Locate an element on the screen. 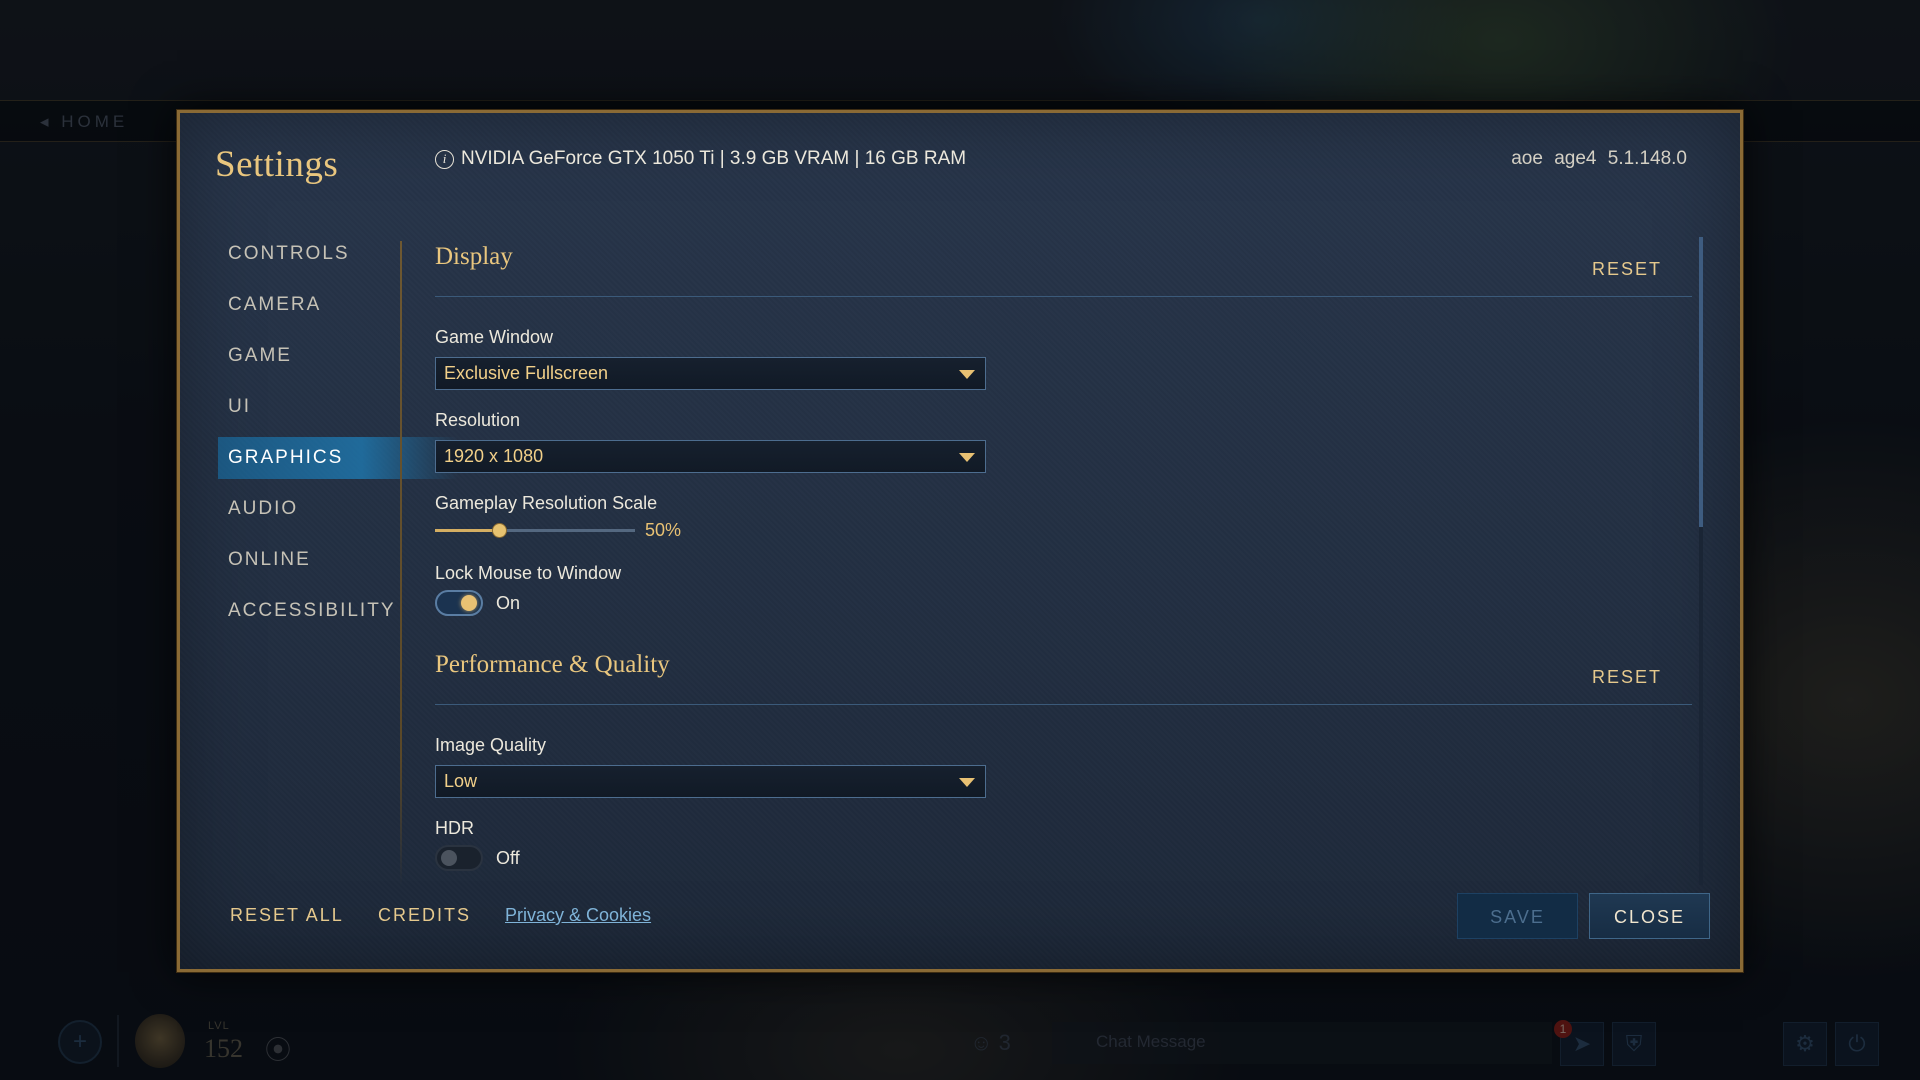  image-quality-label: Image Quality is located at coordinates (491, 745).